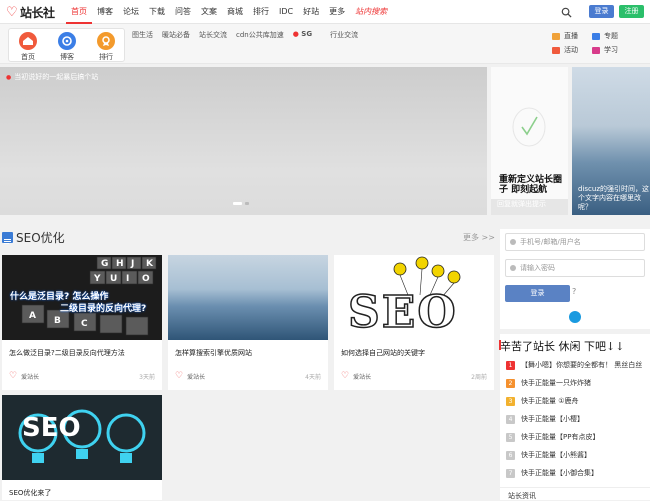 The height and width of the screenshot is (501, 650). Describe the element at coordinates (605, 50) in the screenshot. I see `side-link-study: 学习` at that location.